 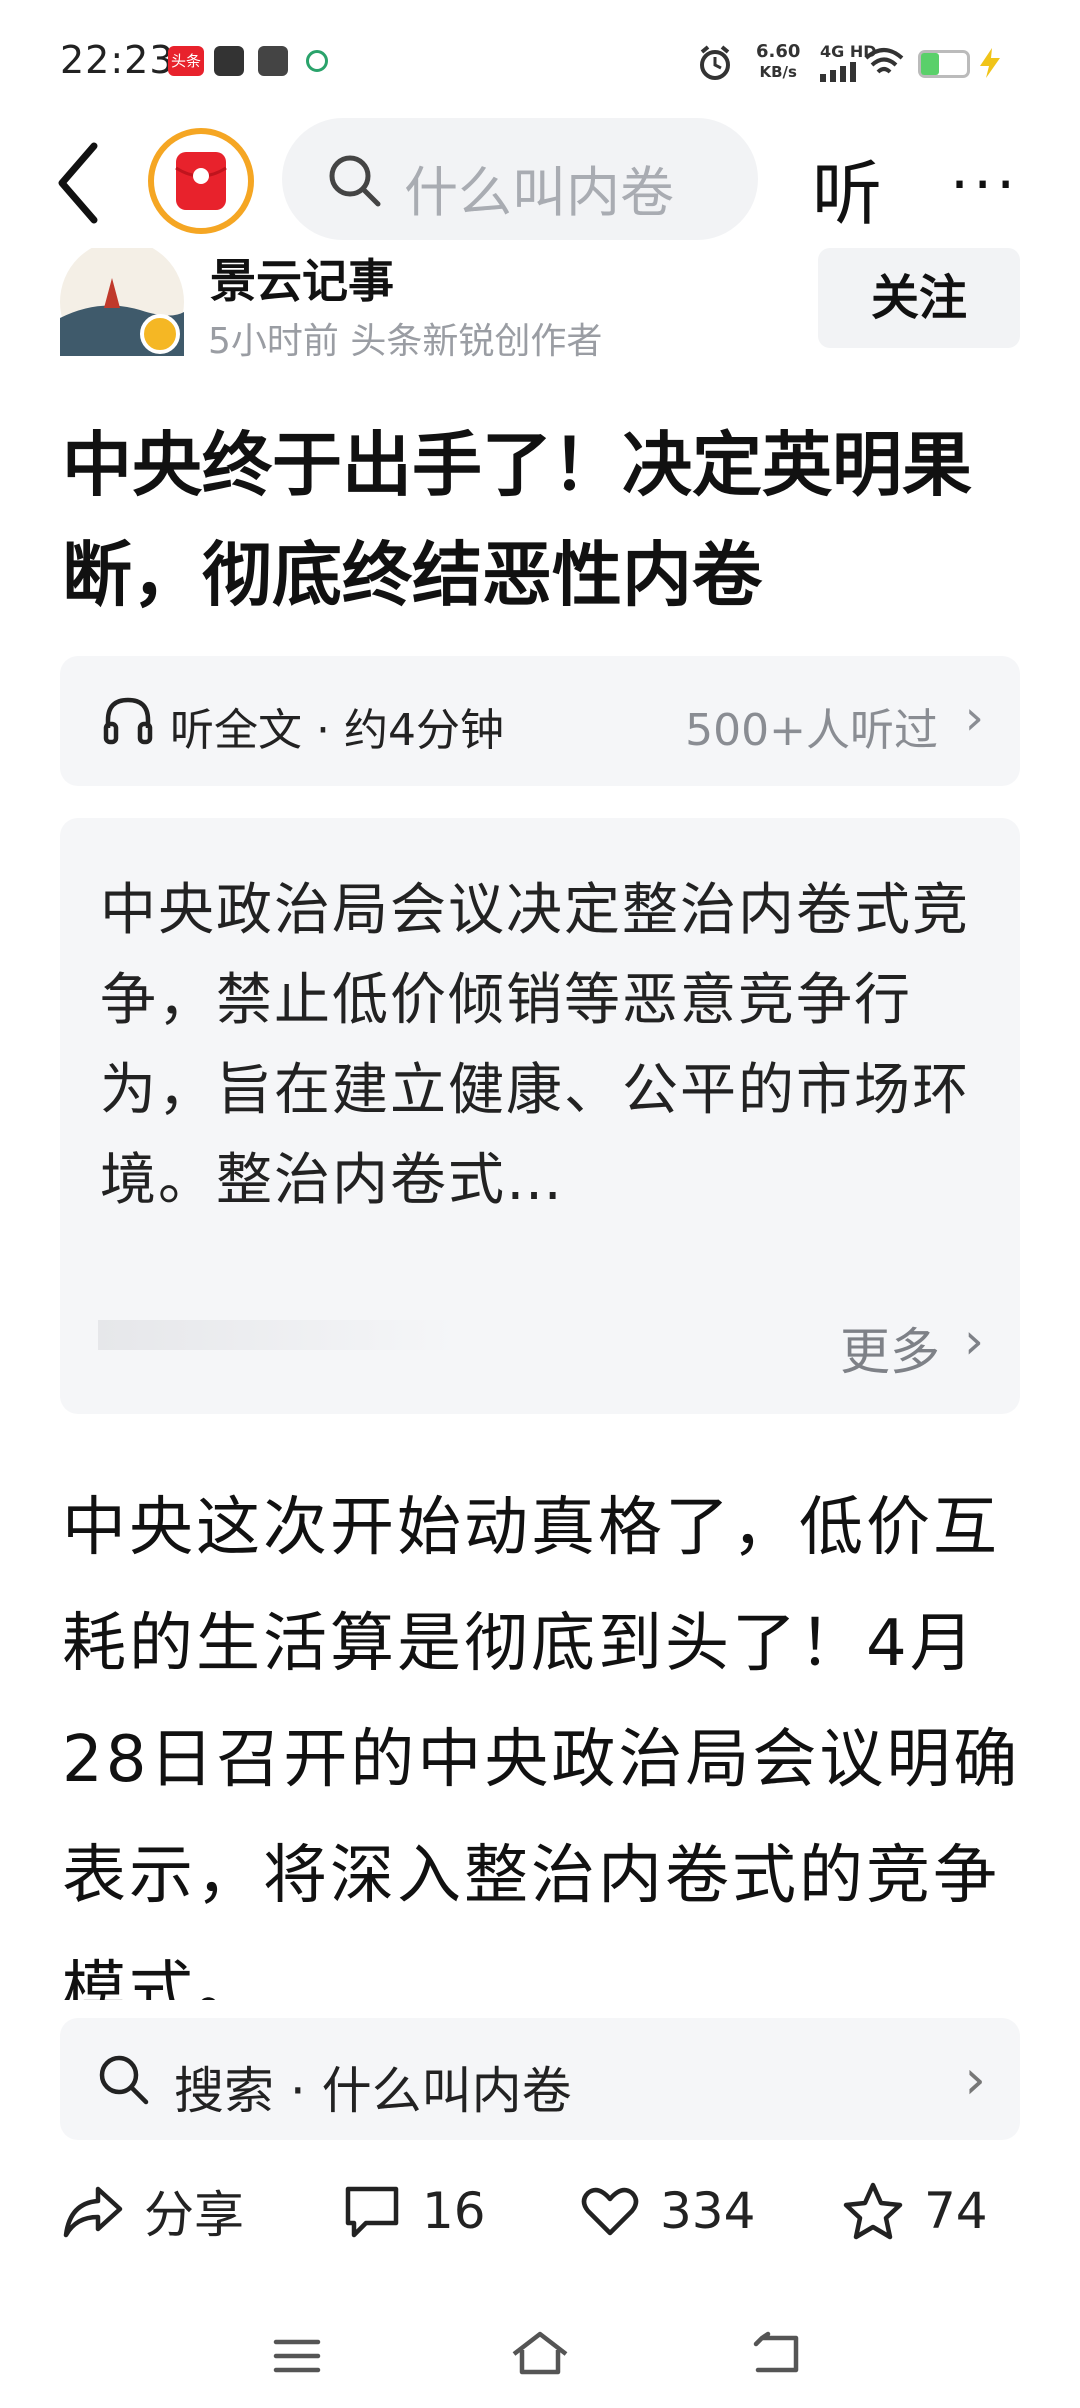 I want to click on status-time: 22:23, so click(x=117, y=60).